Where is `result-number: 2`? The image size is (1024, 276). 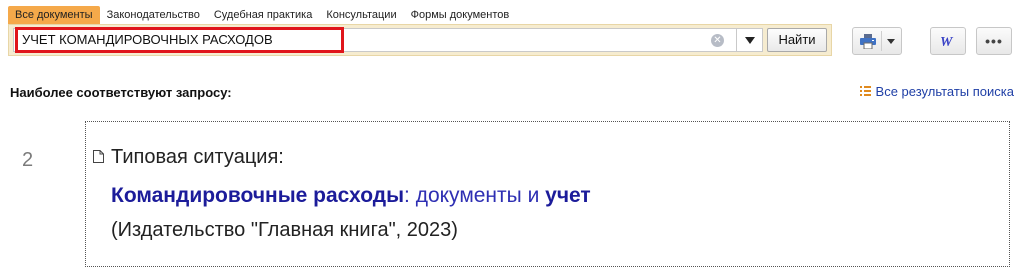 result-number: 2 is located at coordinates (28, 160).